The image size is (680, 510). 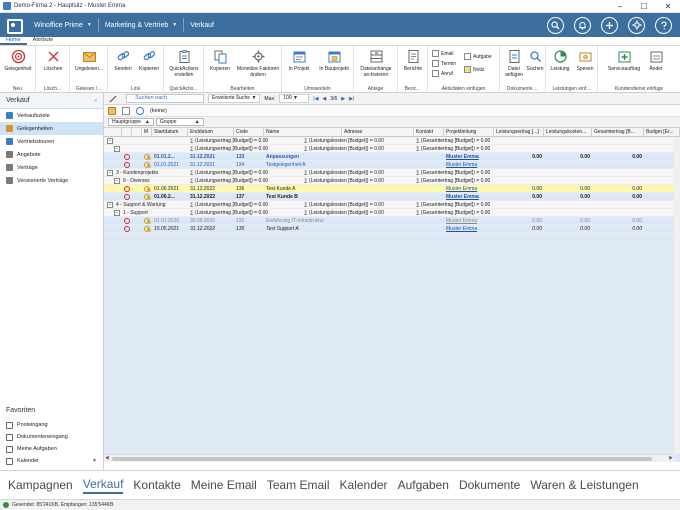 I want to click on call-activity-button: Anruf, so click(x=442, y=73).